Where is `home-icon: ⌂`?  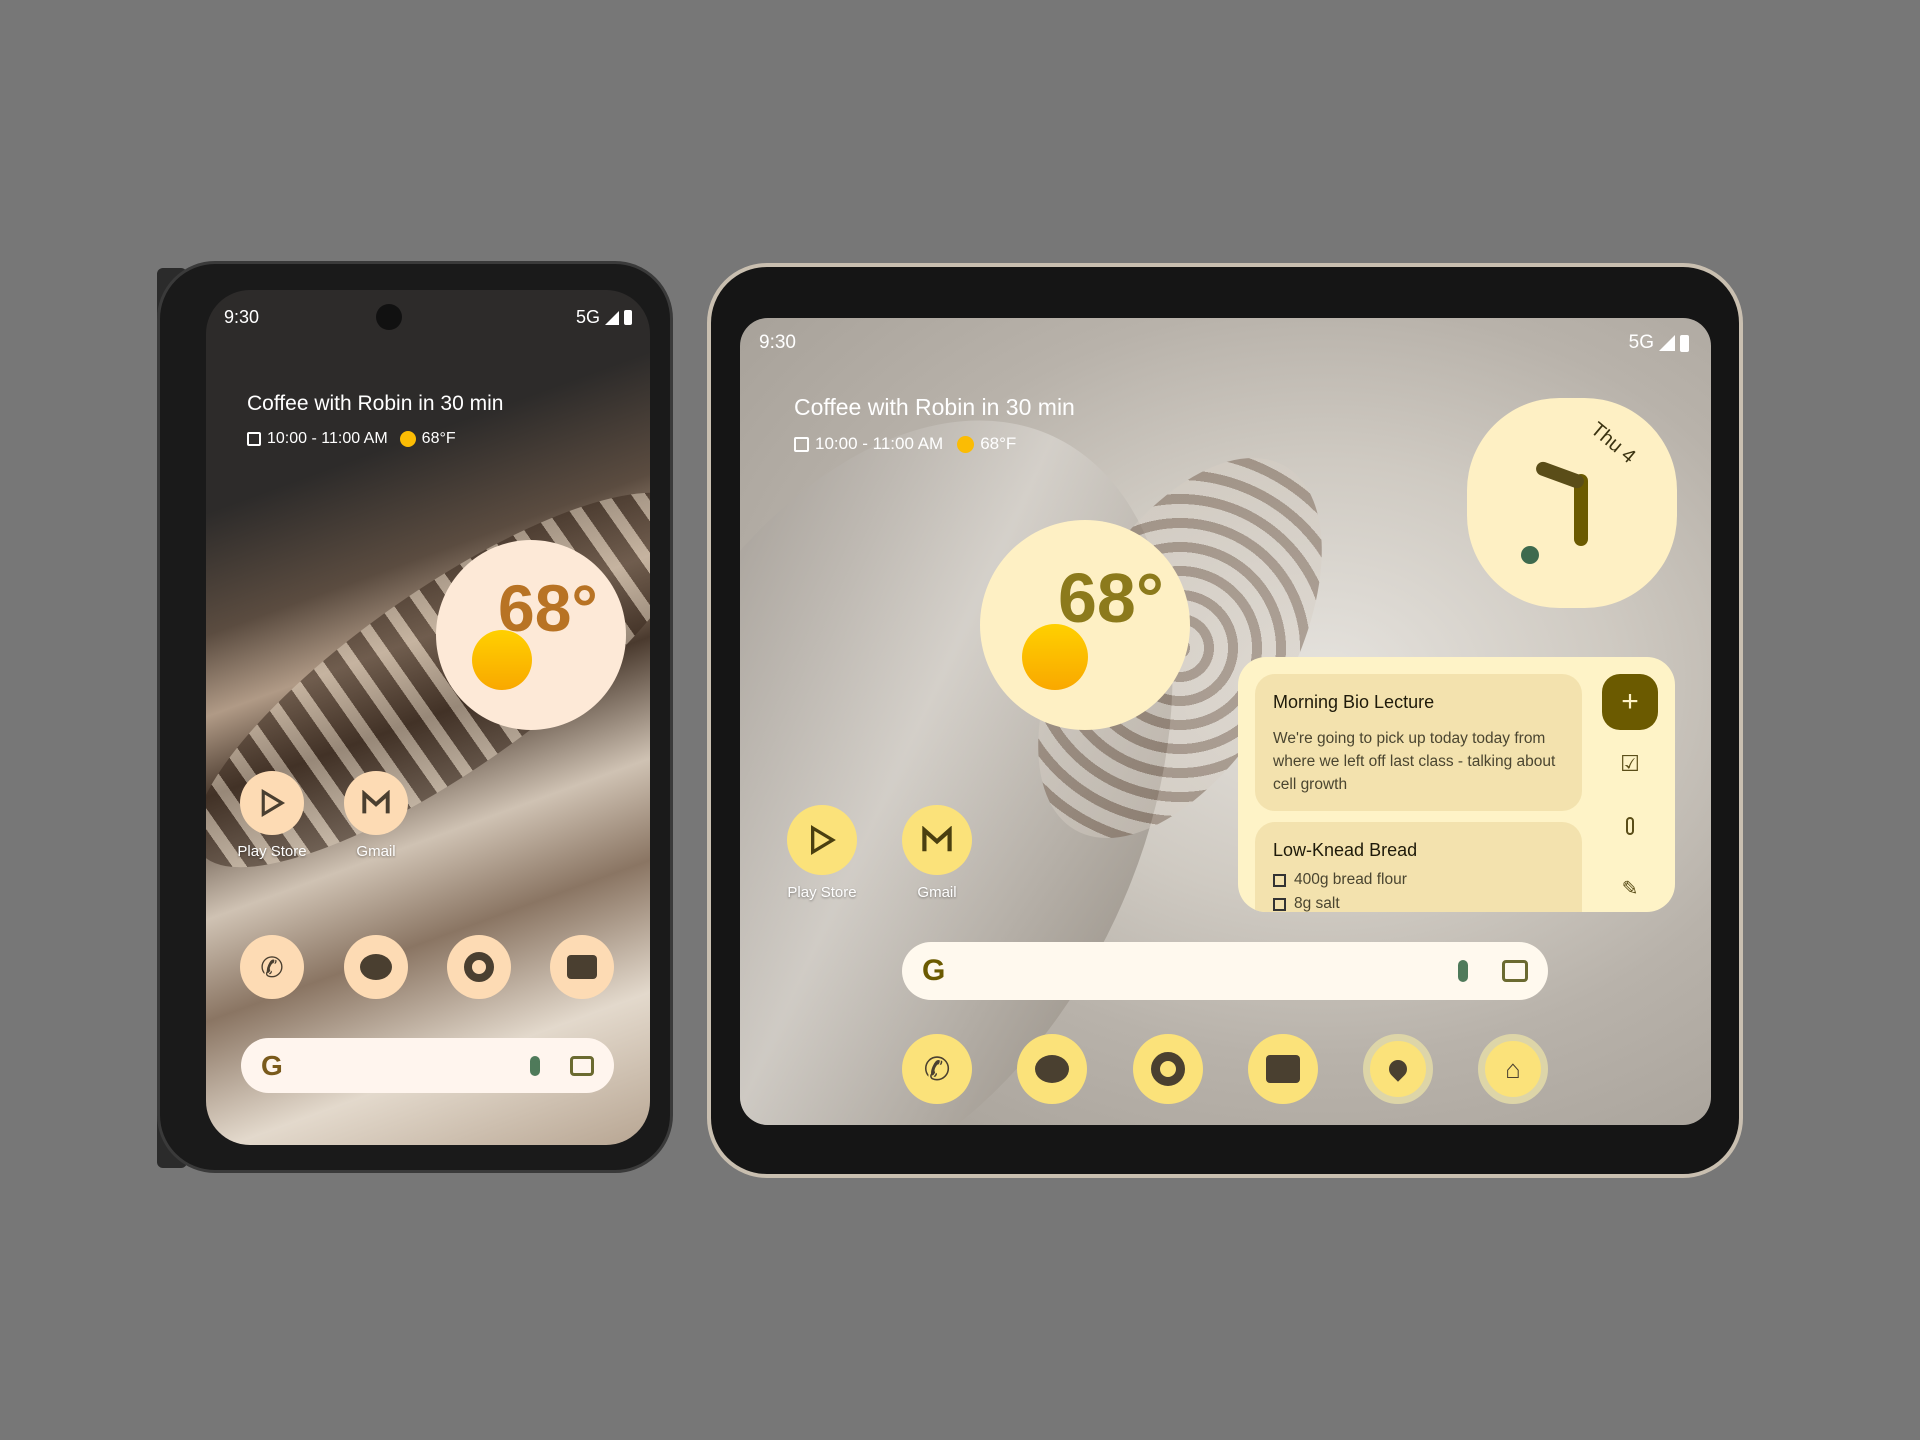 home-icon: ⌂ is located at coordinates (1513, 1068).